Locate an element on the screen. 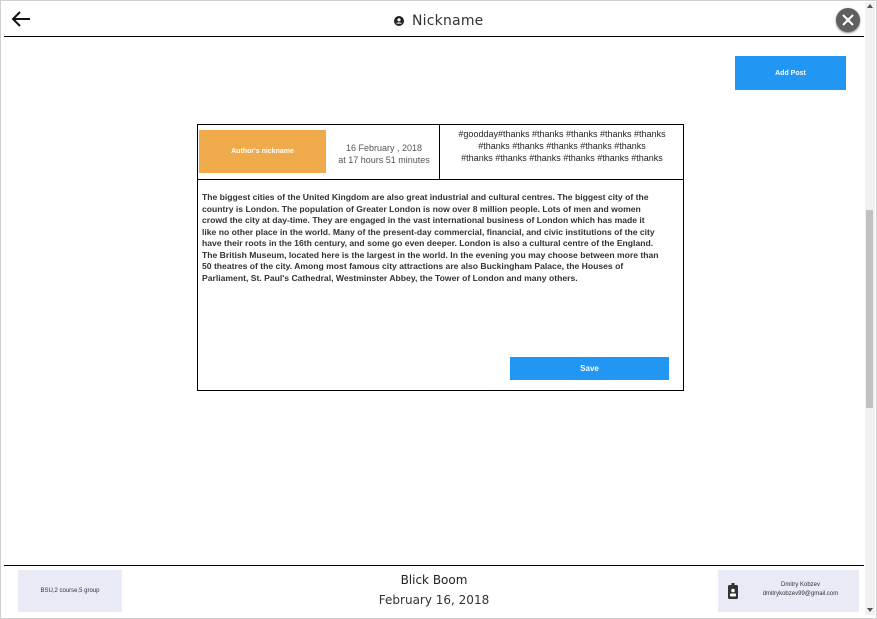  save-button: Save is located at coordinates (589, 368).